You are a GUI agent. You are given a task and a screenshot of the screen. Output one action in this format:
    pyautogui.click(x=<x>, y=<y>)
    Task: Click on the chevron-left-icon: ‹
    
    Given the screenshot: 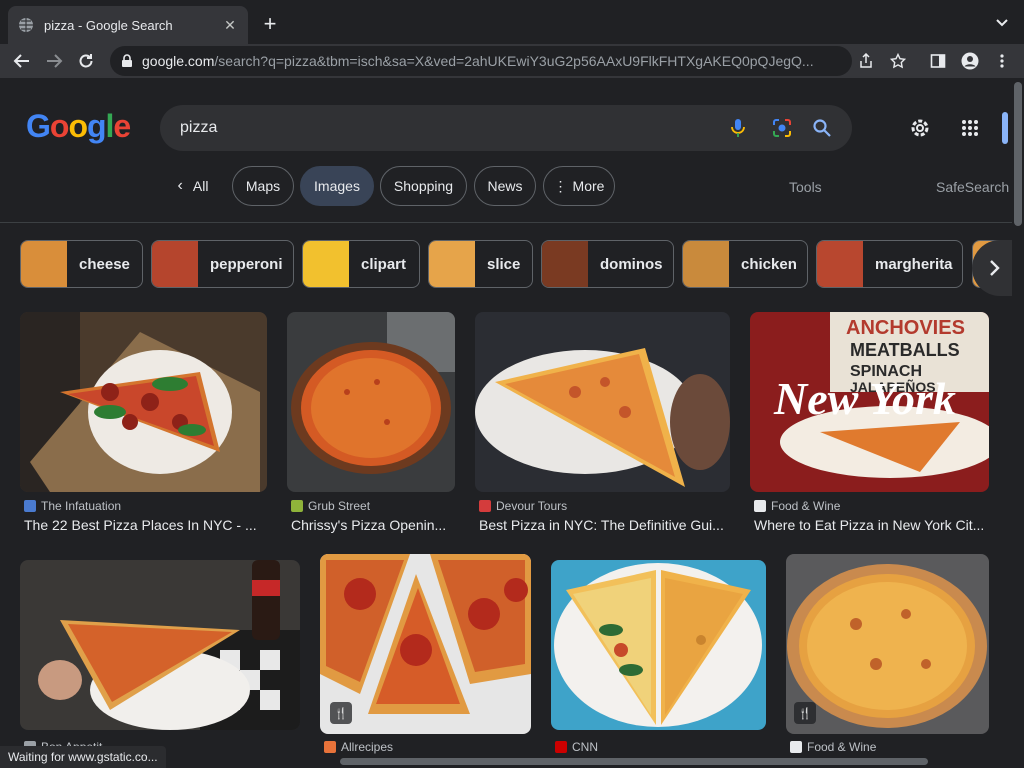 What is the action you would take?
    pyautogui.click(x=180, y=185)
    